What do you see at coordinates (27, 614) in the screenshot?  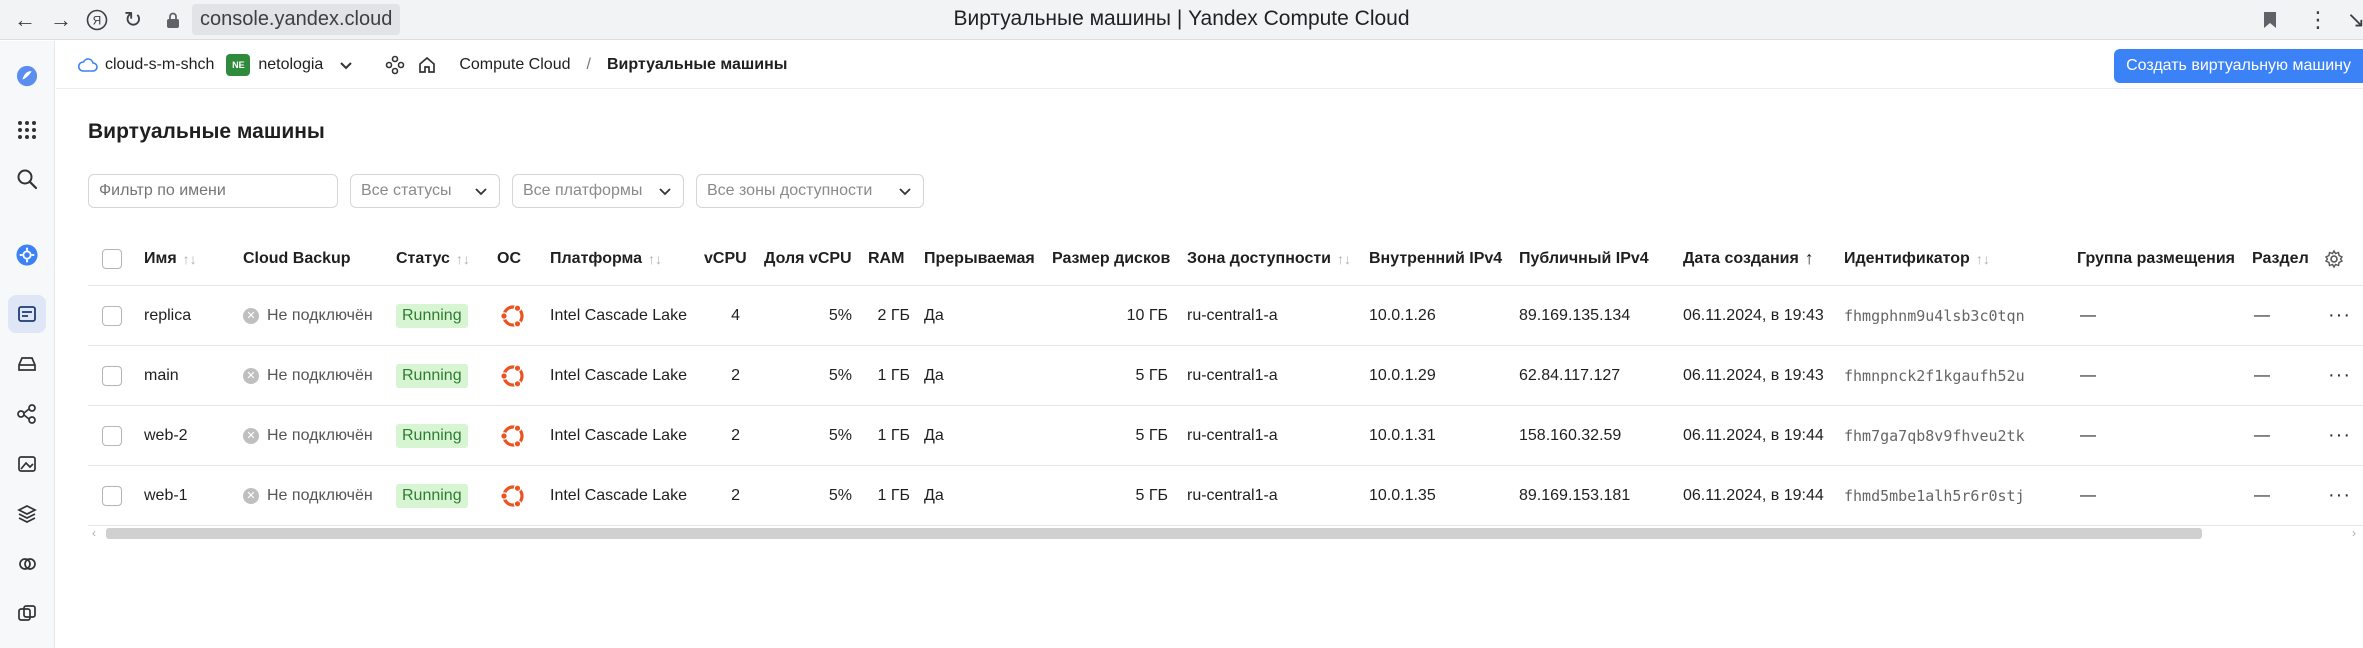 I see `instance-groups-icon` at bounding box center [27, 614].